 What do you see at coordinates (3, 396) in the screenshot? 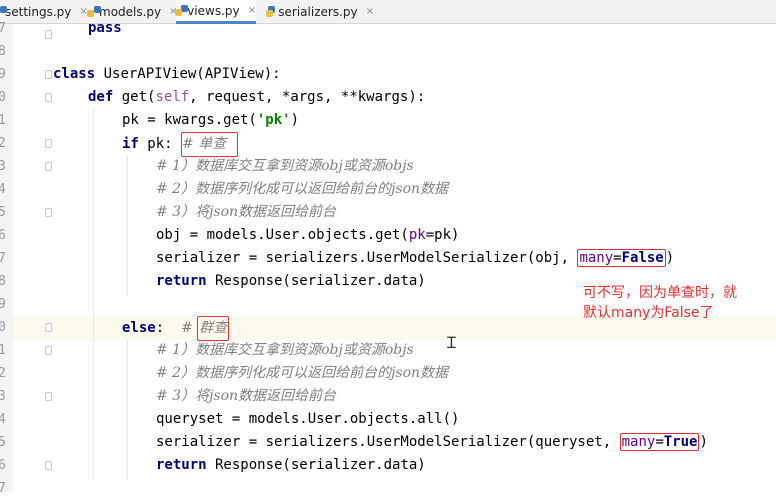
I see `line-number: 3` at bounding box center [3, 396].